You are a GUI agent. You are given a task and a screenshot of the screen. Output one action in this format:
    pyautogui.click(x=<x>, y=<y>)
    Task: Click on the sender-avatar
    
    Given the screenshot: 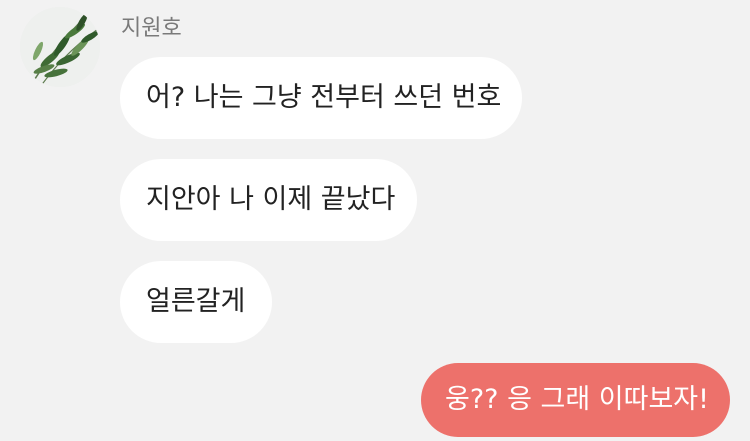 What is the action you would take?
    pyautogui.click(x=60, y=47)
    